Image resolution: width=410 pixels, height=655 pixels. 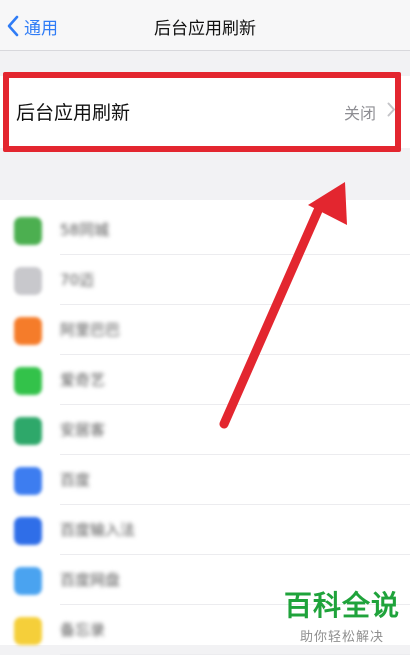 I want to click on watermark: 百科全说 助你轻松解决, so click(x=342, y=614).